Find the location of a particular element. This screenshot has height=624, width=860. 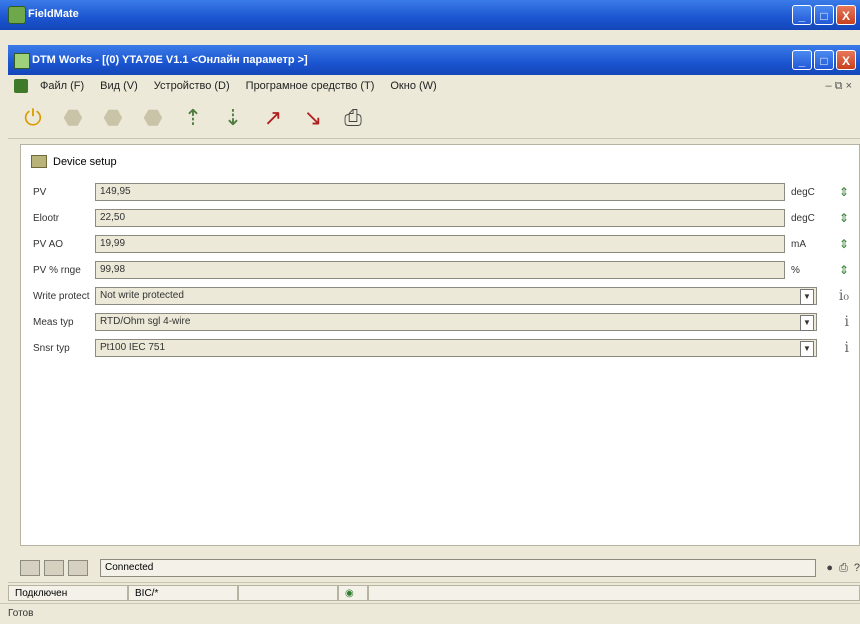

outer-window-title: FieldMate is located at coordinates (53, 14).